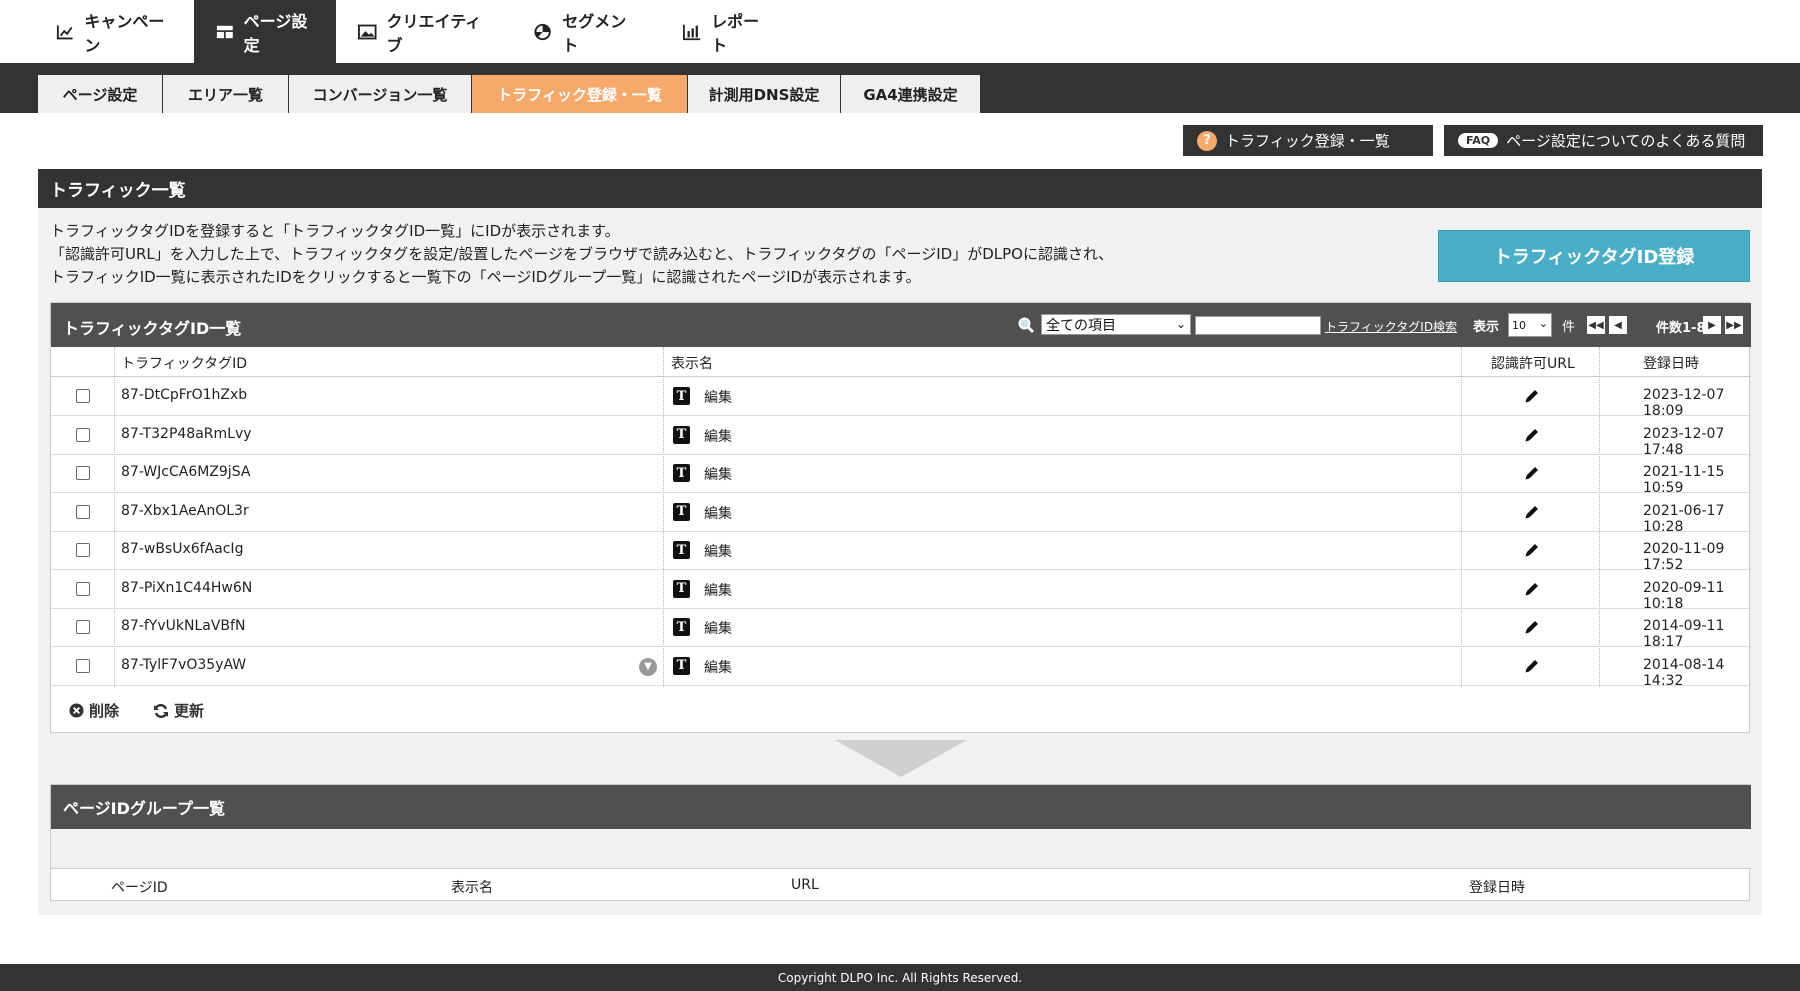 This screenshot has width=1800, height=991. What do you see at coordinates (100, 94) in the screenshot?
I see `sub-tab-page-settings: ページ設定` at bounding box center [100, 94].